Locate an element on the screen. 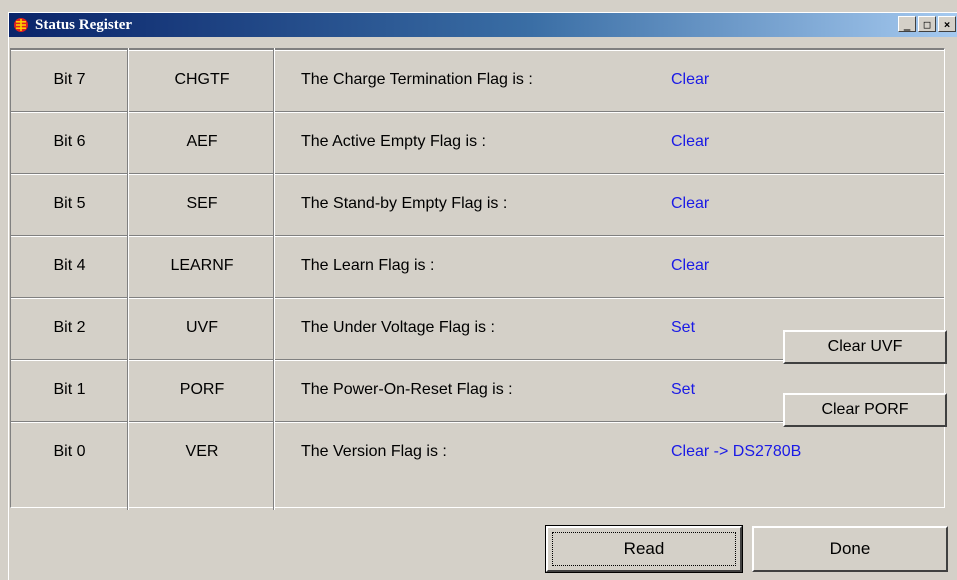 The width and height of the screenshot is (957, 580). flag-name: VER is located at coordinates (202, 451).